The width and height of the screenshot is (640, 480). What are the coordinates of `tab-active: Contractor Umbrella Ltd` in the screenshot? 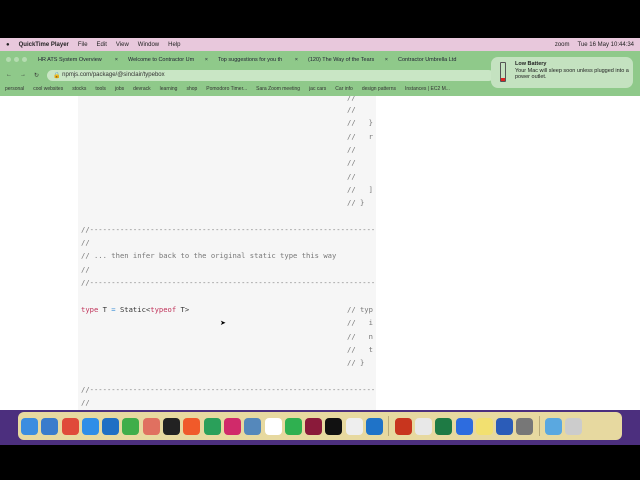 It's located at (438, 60).